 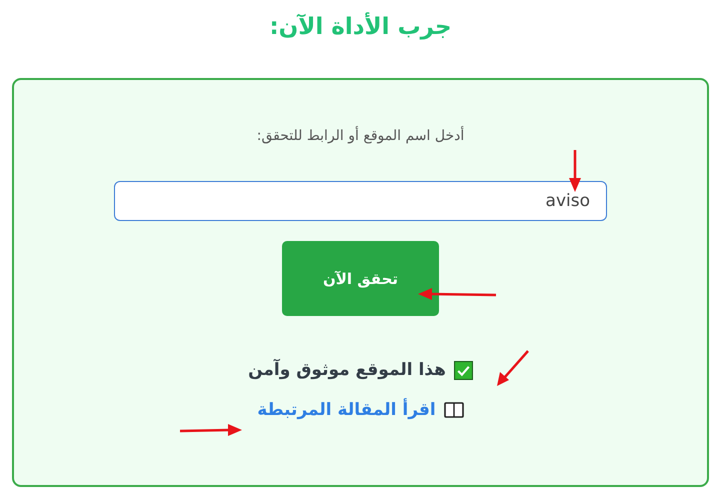 What do you see at coordinates (360, 201) in the screenshot?
I see `input-field: aviso` at bounding box center [360, 201].